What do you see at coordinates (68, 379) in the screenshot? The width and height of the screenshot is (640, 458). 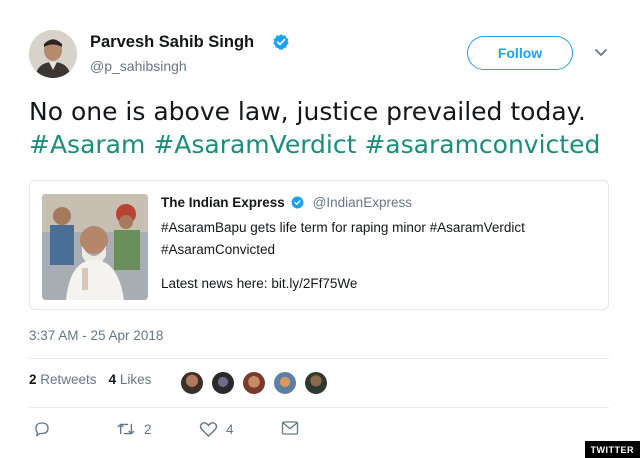 I see `retweets-label: Retweets` at bounding box center [68, 379].